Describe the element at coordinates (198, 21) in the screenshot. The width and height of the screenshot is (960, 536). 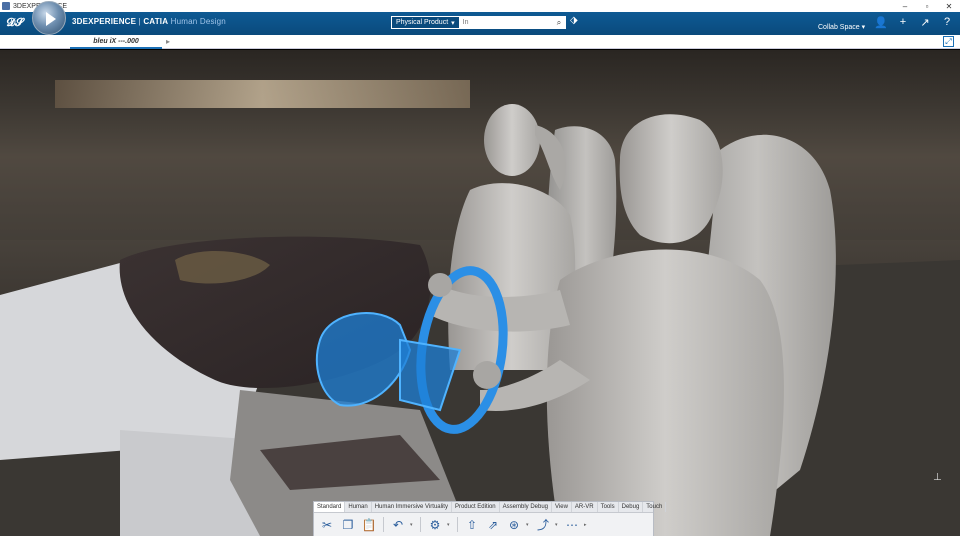
I see `app-name-label: Human Design` at that location.